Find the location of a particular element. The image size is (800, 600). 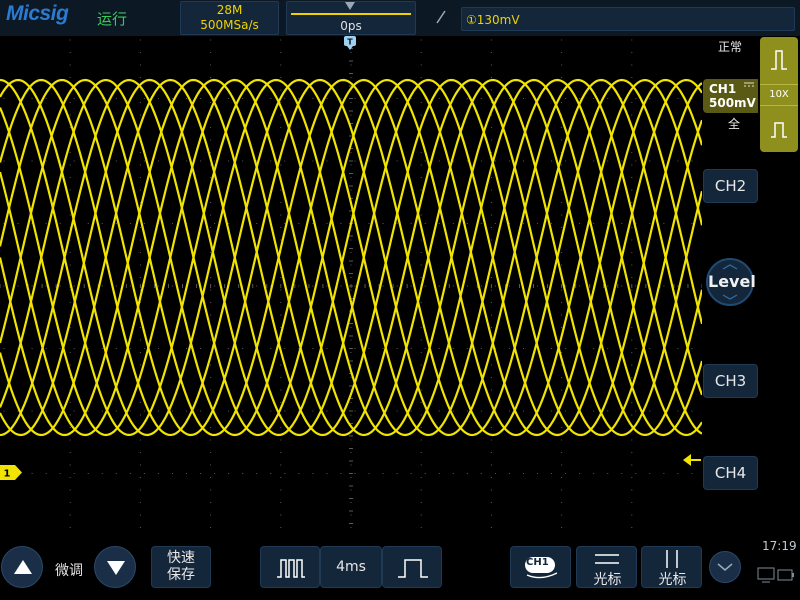

run-stop-status: 运行 is located at coordinates (112, 18).